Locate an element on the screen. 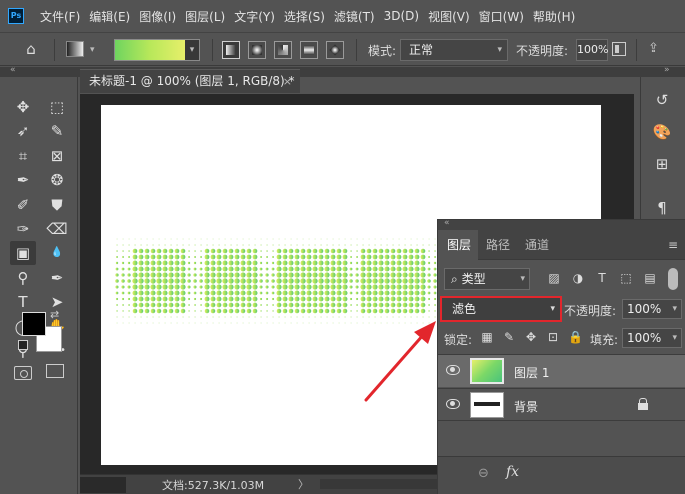 This screenshot has width=685, height=494. swap-colors-icon: ⇄ is located at coordinates (54, 314).